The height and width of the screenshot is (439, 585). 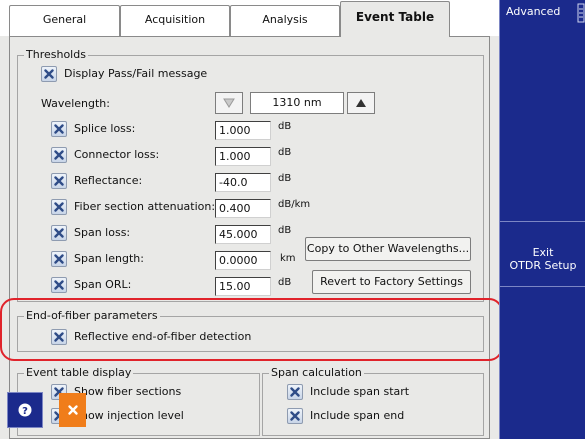 I want to click on span-loss-field: 45.000, so click(x=243, y=234).